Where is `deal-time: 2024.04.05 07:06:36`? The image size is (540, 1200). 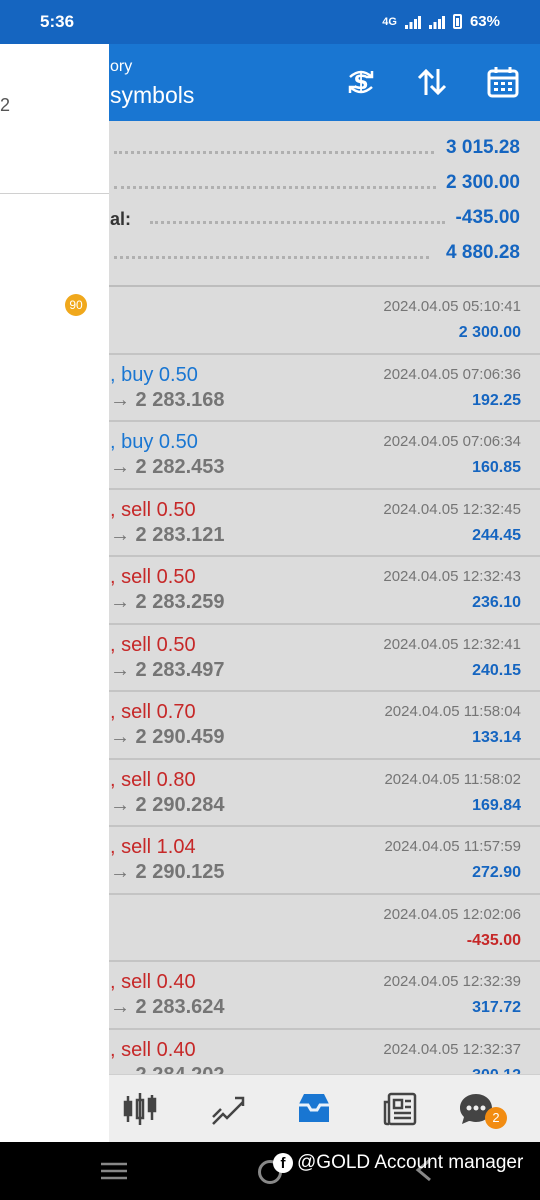 deal-time: 2024.04.05 07:06:36 is located at coordinates (452, 374).